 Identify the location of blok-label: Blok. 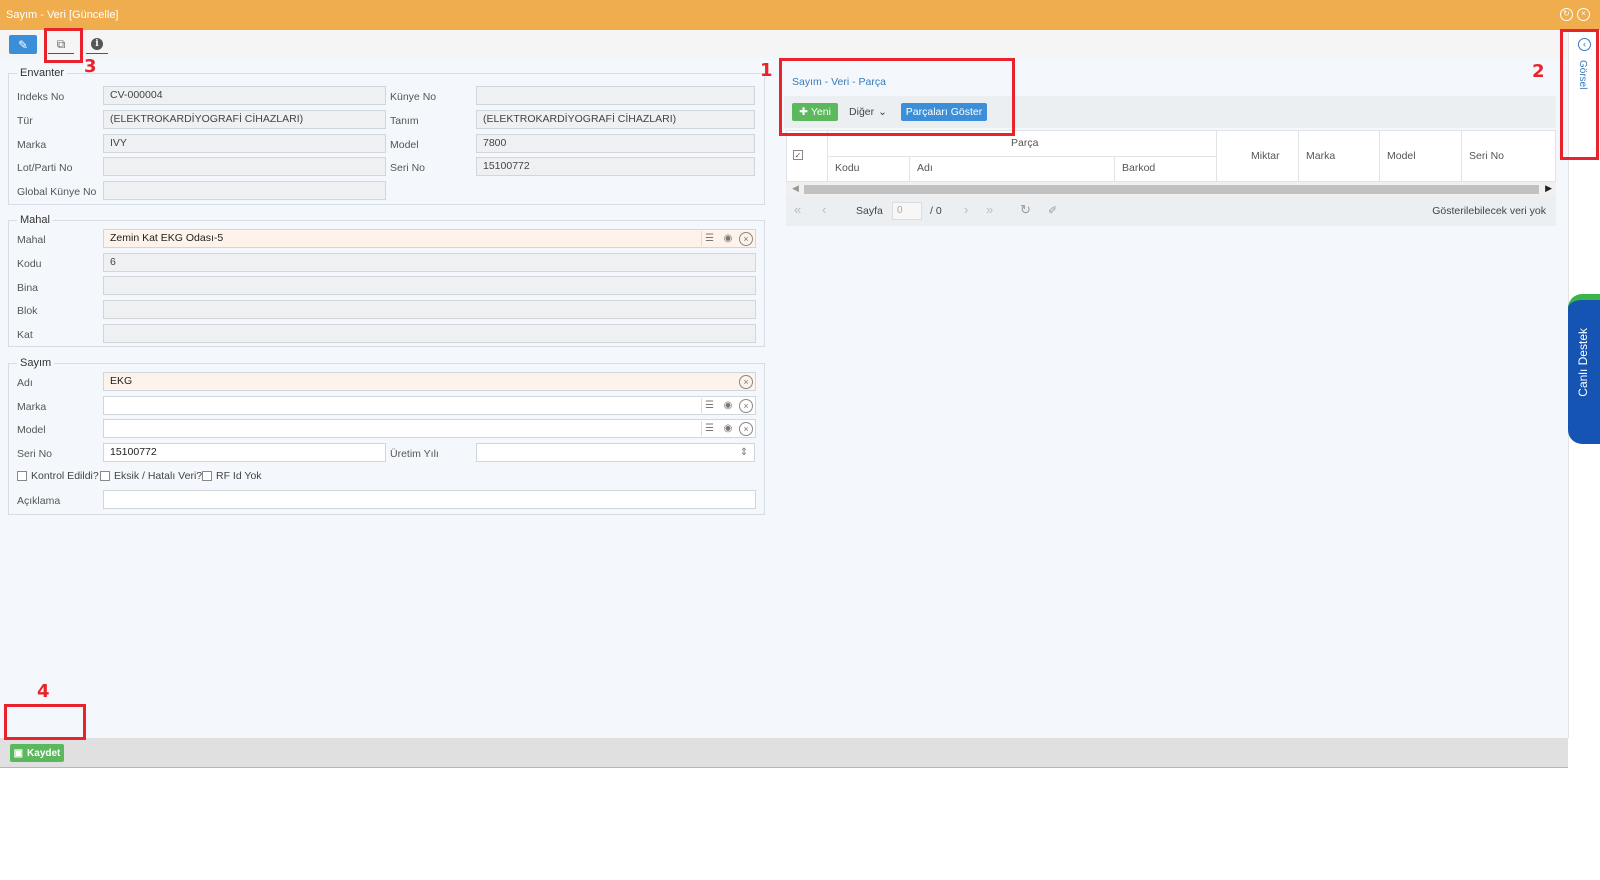
(27, 311).